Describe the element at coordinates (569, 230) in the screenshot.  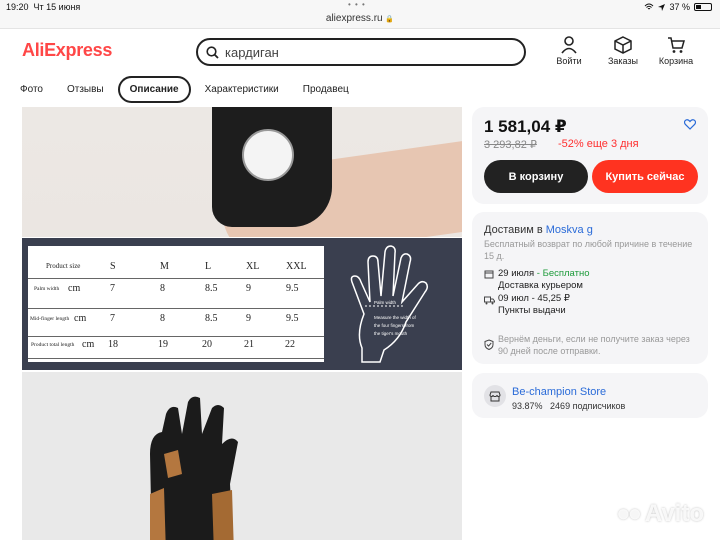
I see `delivery-city-link: Moskva g` at that location.